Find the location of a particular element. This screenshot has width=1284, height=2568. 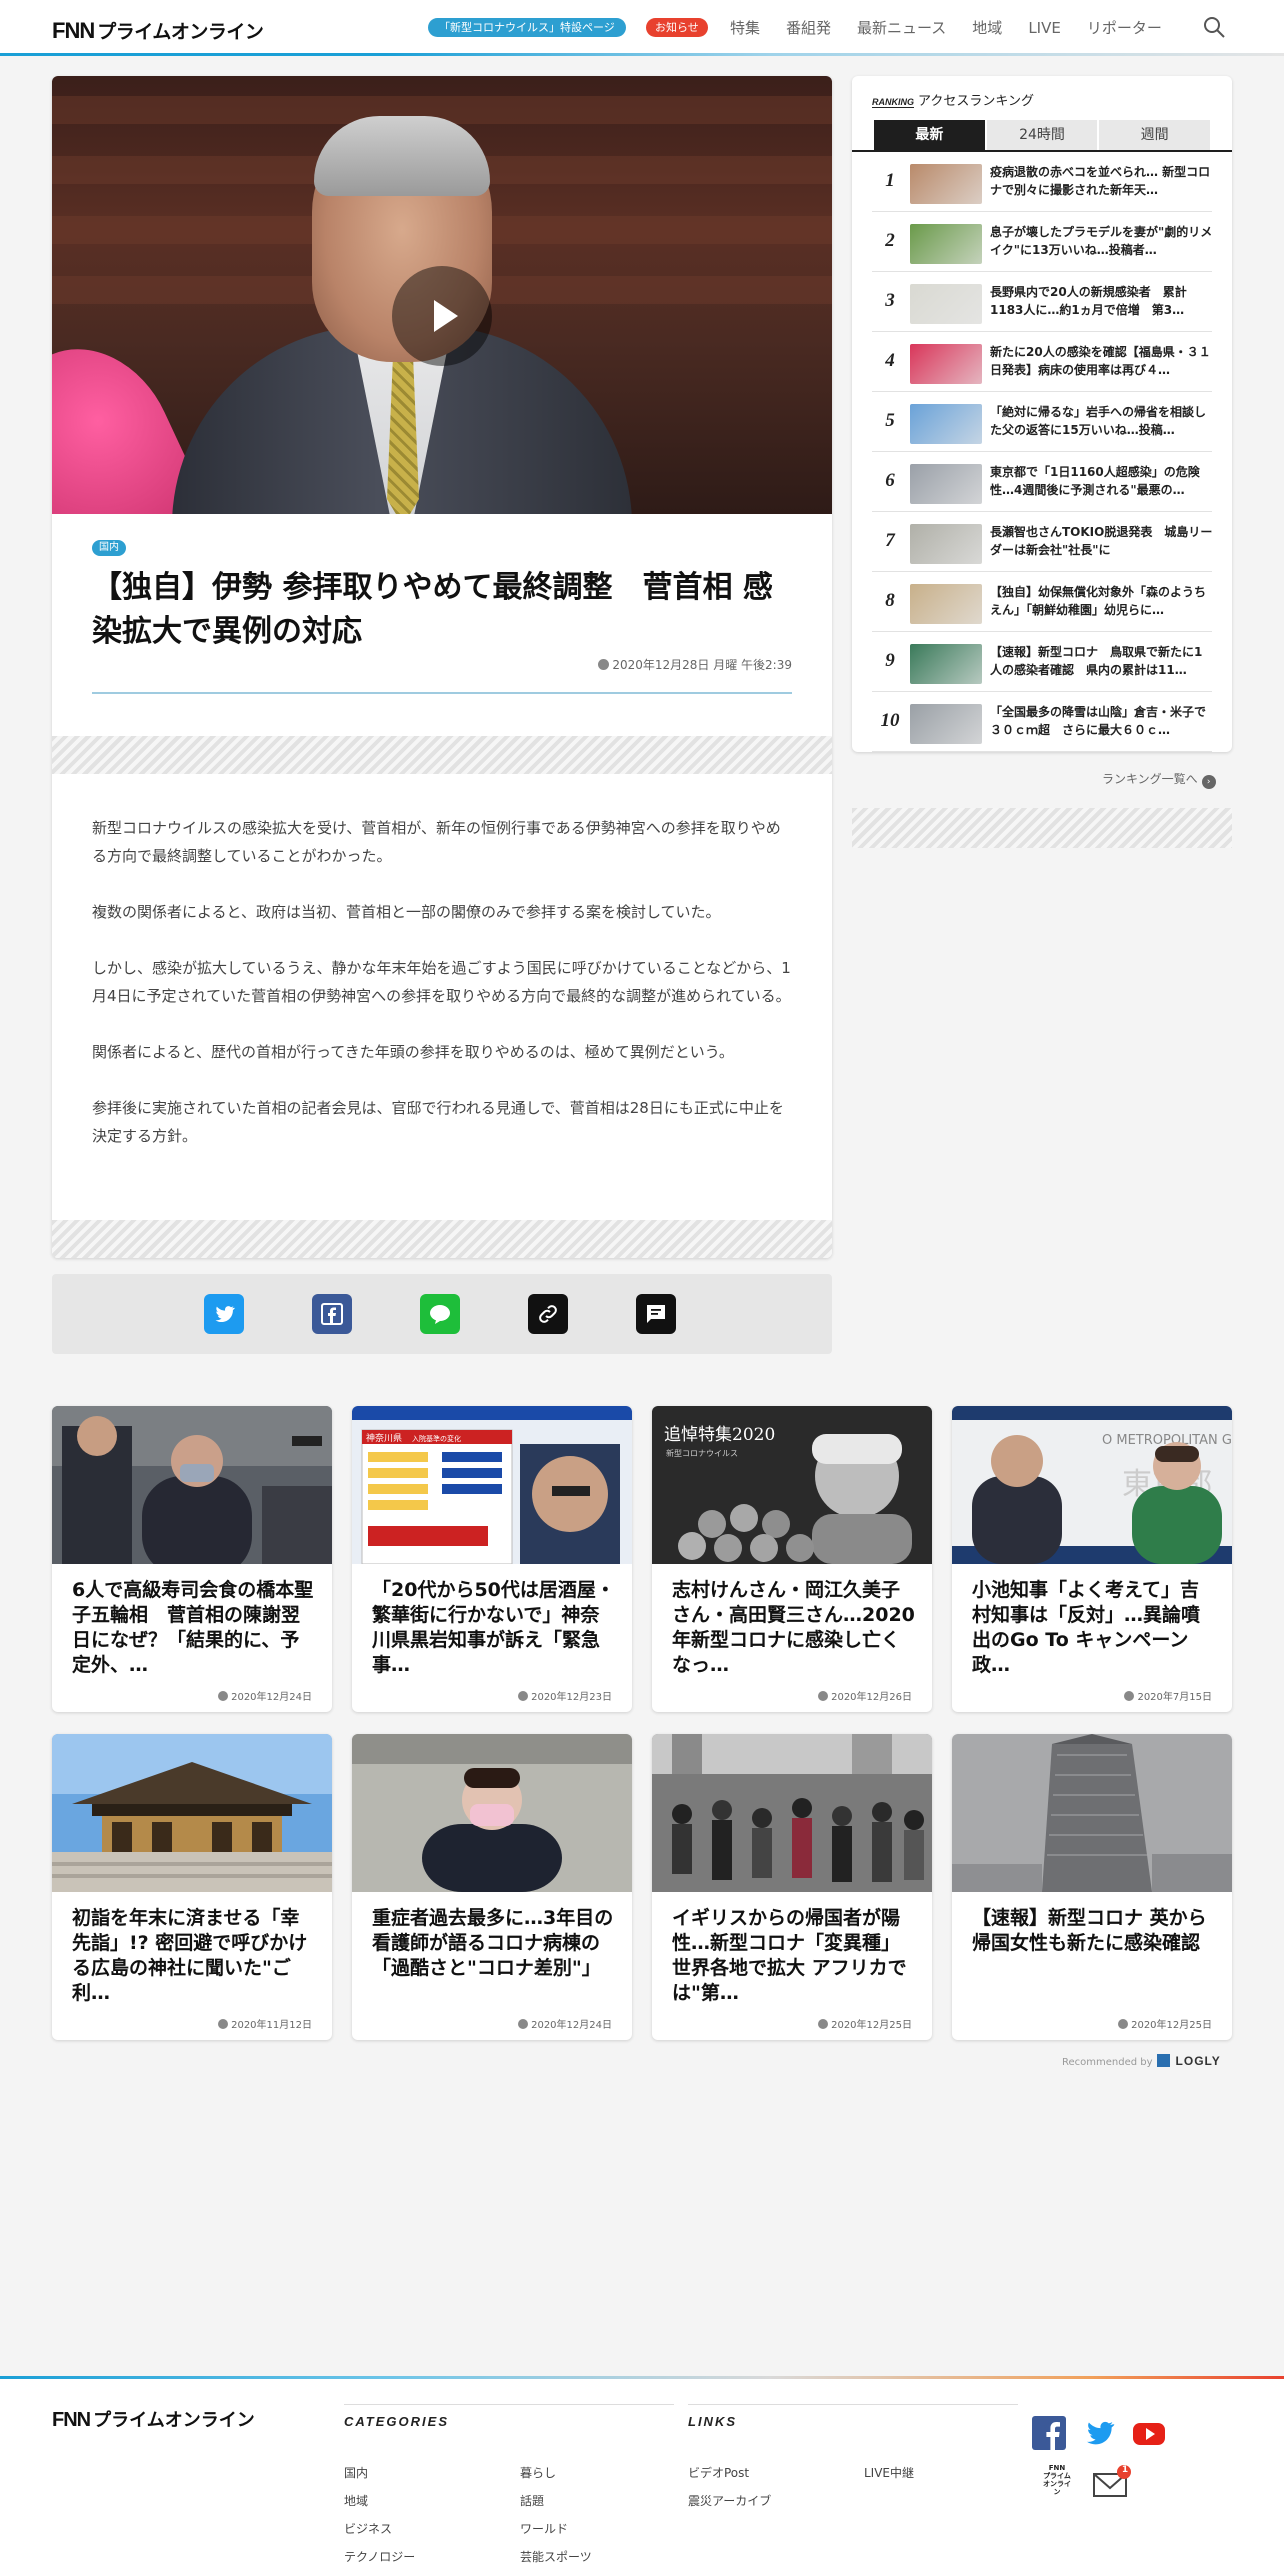

nav-item-region: 地域 is located at coordinates (987, 28).